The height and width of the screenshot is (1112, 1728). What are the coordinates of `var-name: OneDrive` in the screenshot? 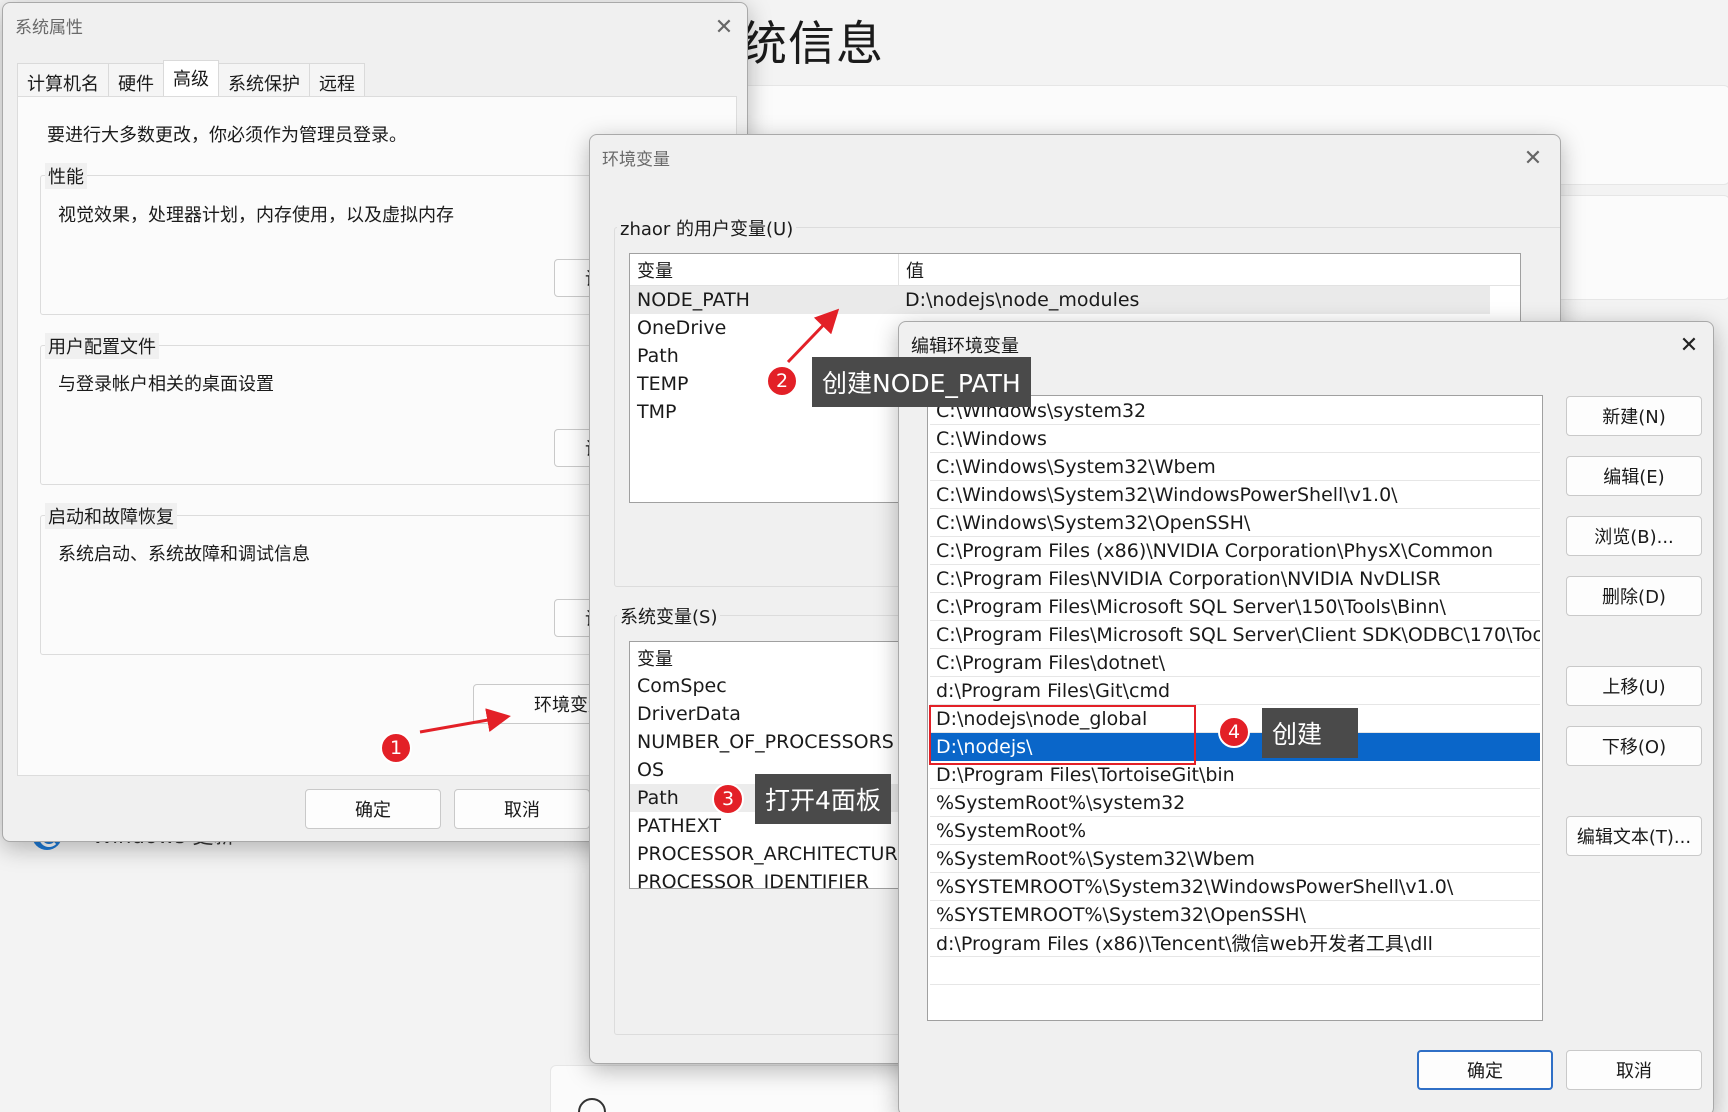 It's located at (682, 328).